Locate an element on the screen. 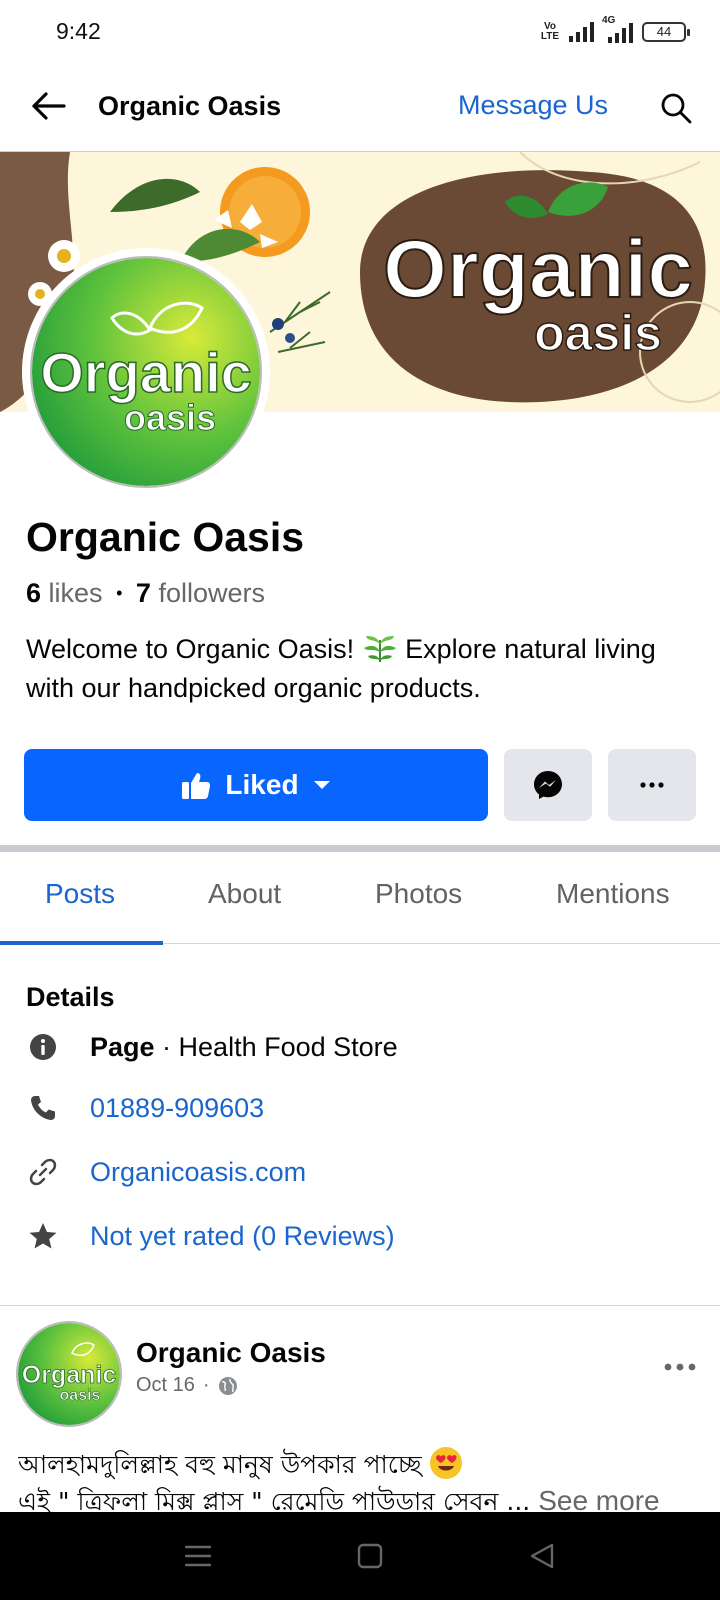 The image size is (720, 1600). status-bar: 9:42 Vo LTE 4G 44 is located at coordinates (360, 32).